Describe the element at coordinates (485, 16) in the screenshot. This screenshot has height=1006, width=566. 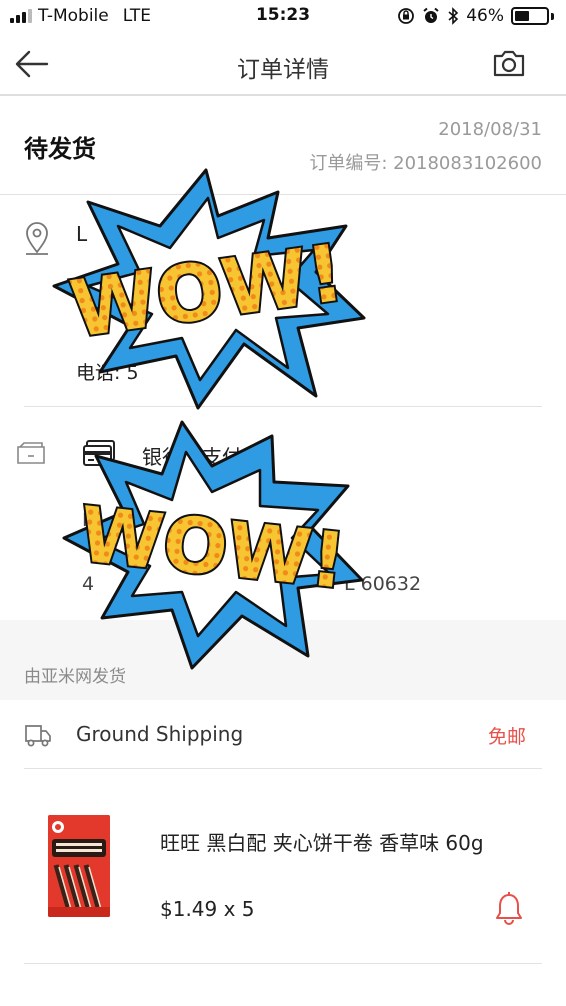
I see `battery-percent: 46%` at that location.